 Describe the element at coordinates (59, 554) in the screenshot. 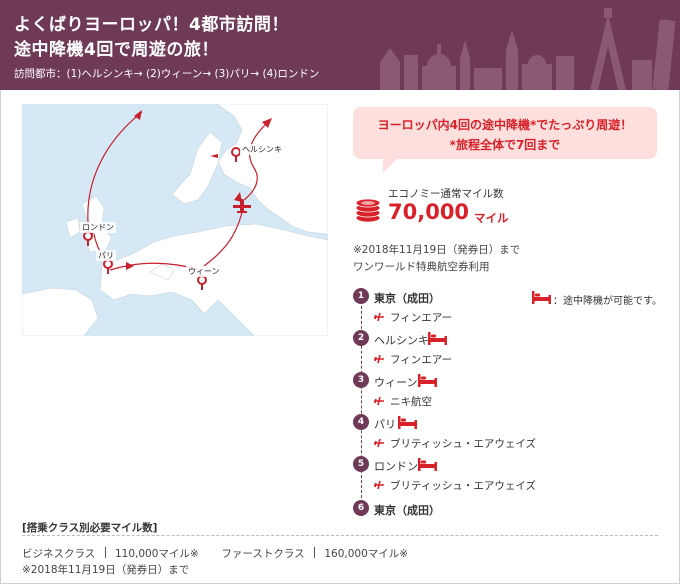

I see `business-class-label: ビジネスクラス` at that location.